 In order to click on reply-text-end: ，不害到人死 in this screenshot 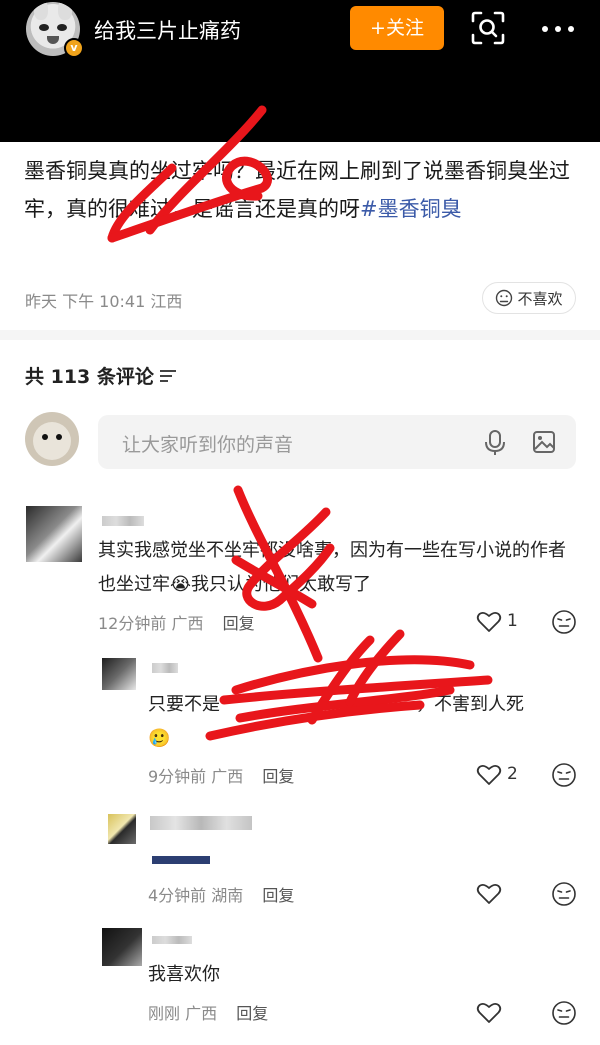, I will do `click(470, 704)`.